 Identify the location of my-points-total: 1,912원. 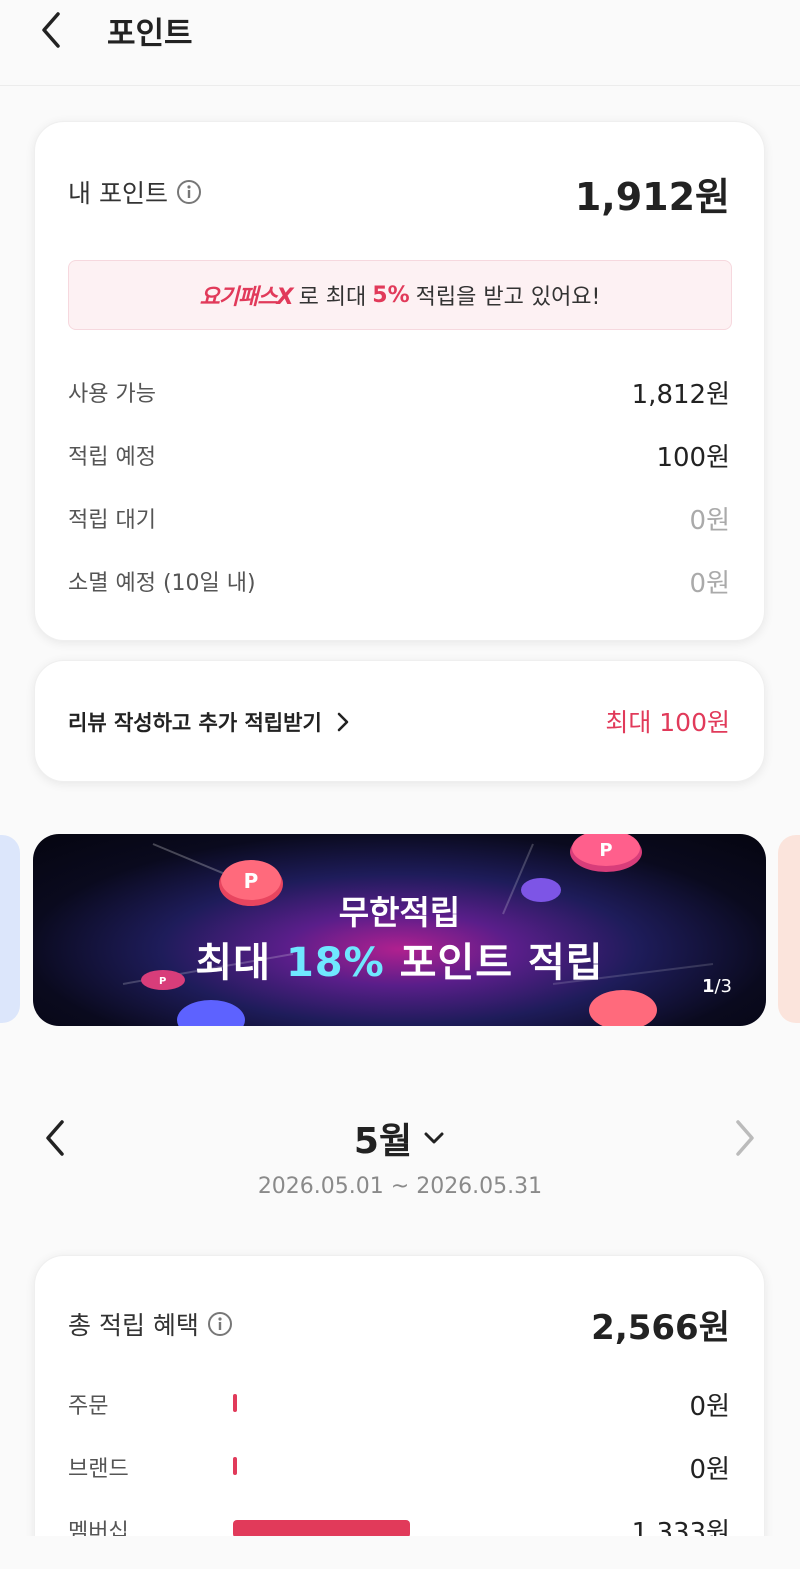
(652, 197).